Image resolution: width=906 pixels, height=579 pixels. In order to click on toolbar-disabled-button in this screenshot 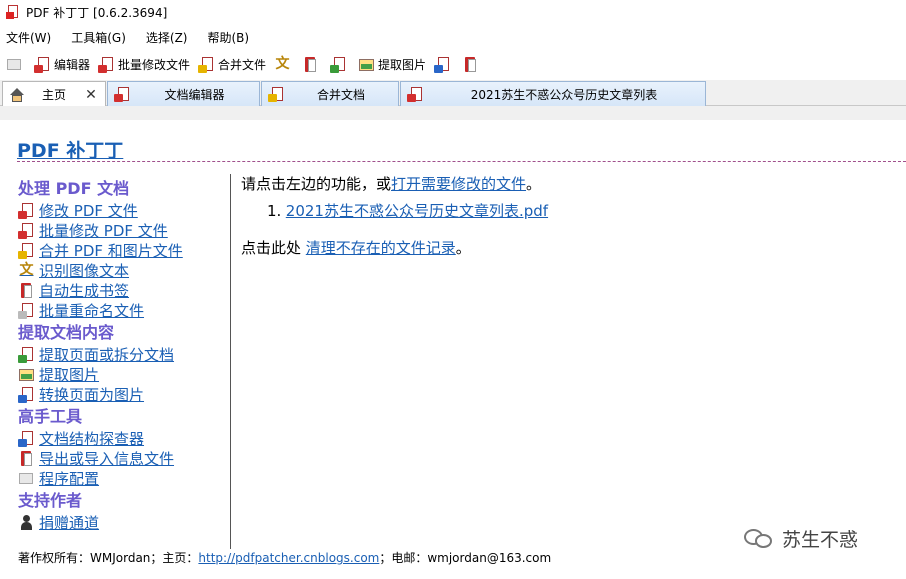, I will do `click(16, 64)`.